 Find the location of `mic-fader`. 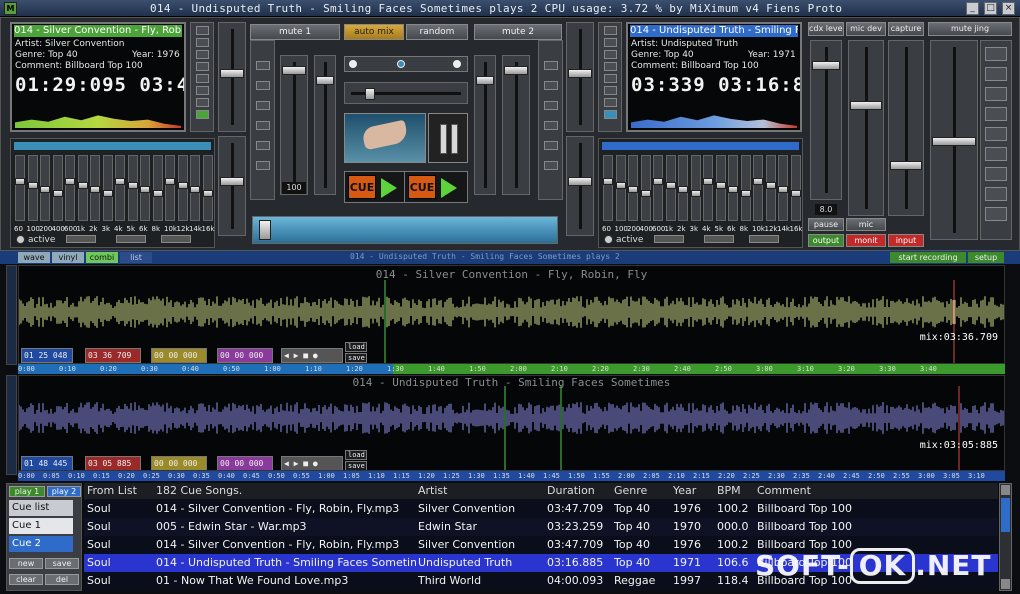

mic-fader is located at coordinates (866, 128).